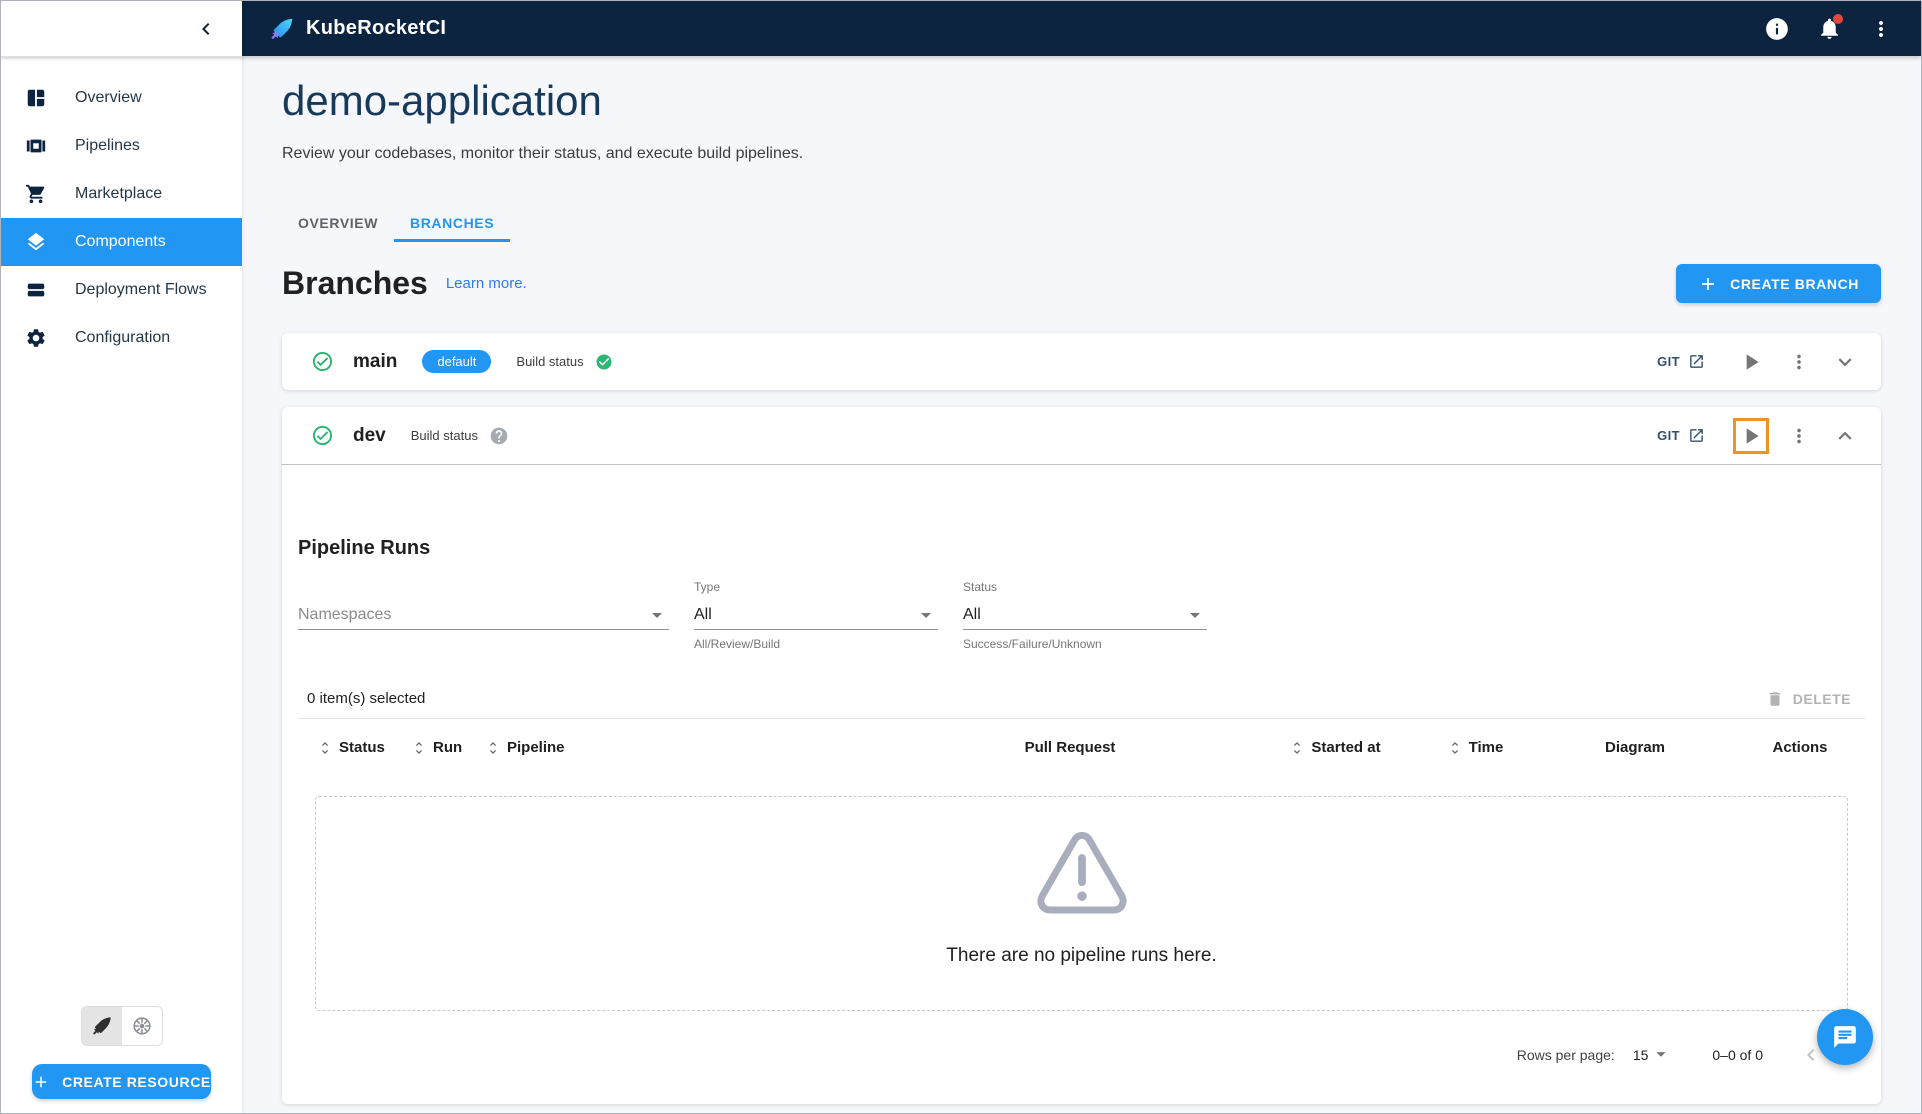  What do you see at coordinates (364, 548) in the screenshot?
I see `pipeline-runs-heading: Pipeline Runs` at bounding box center [364, 548].